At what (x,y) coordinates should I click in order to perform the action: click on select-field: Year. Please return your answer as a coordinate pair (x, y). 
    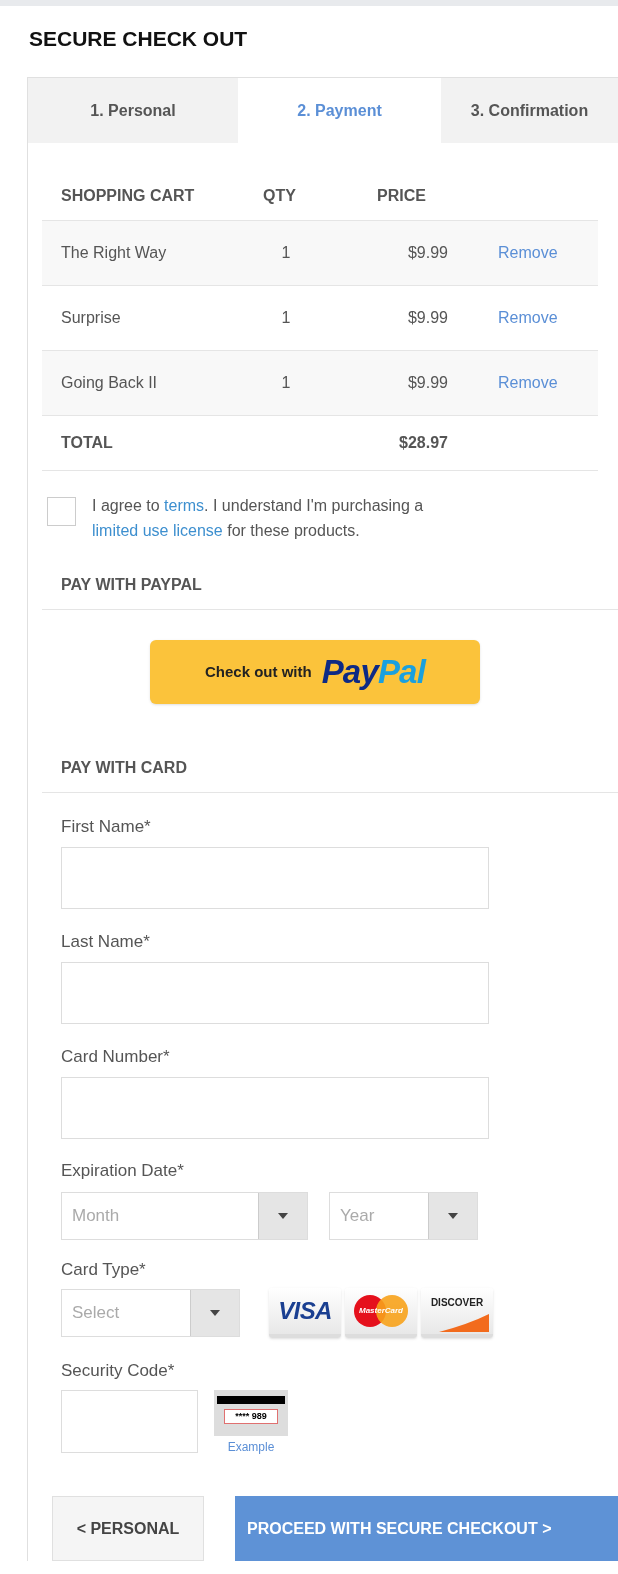
    Looking at the image, I should click on (403, 1216).